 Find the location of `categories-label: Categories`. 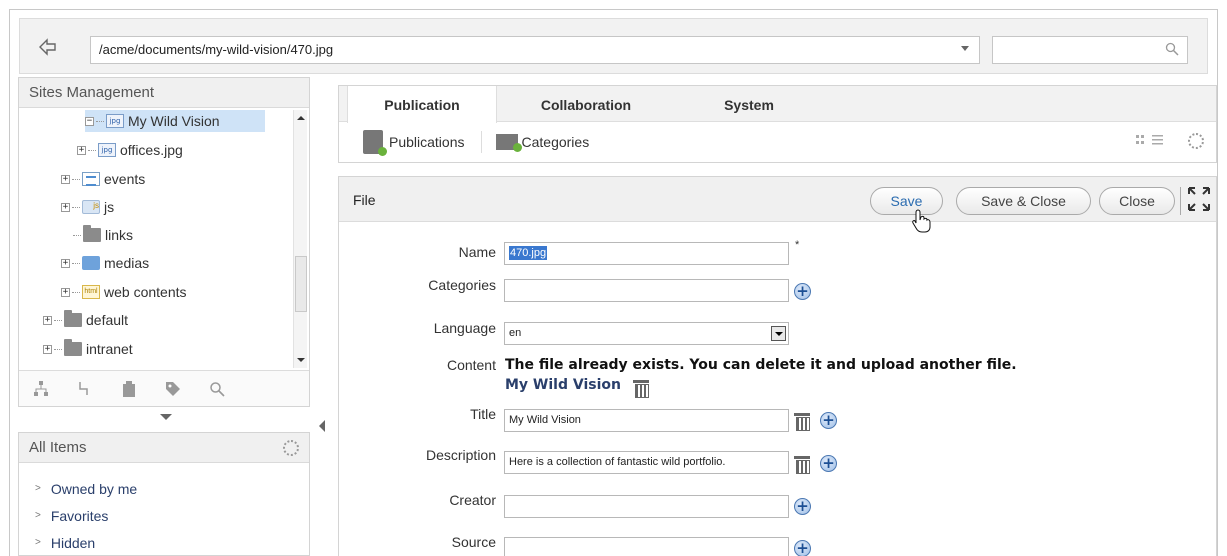

categories-label: Categories is located at coordinates (462, 285).